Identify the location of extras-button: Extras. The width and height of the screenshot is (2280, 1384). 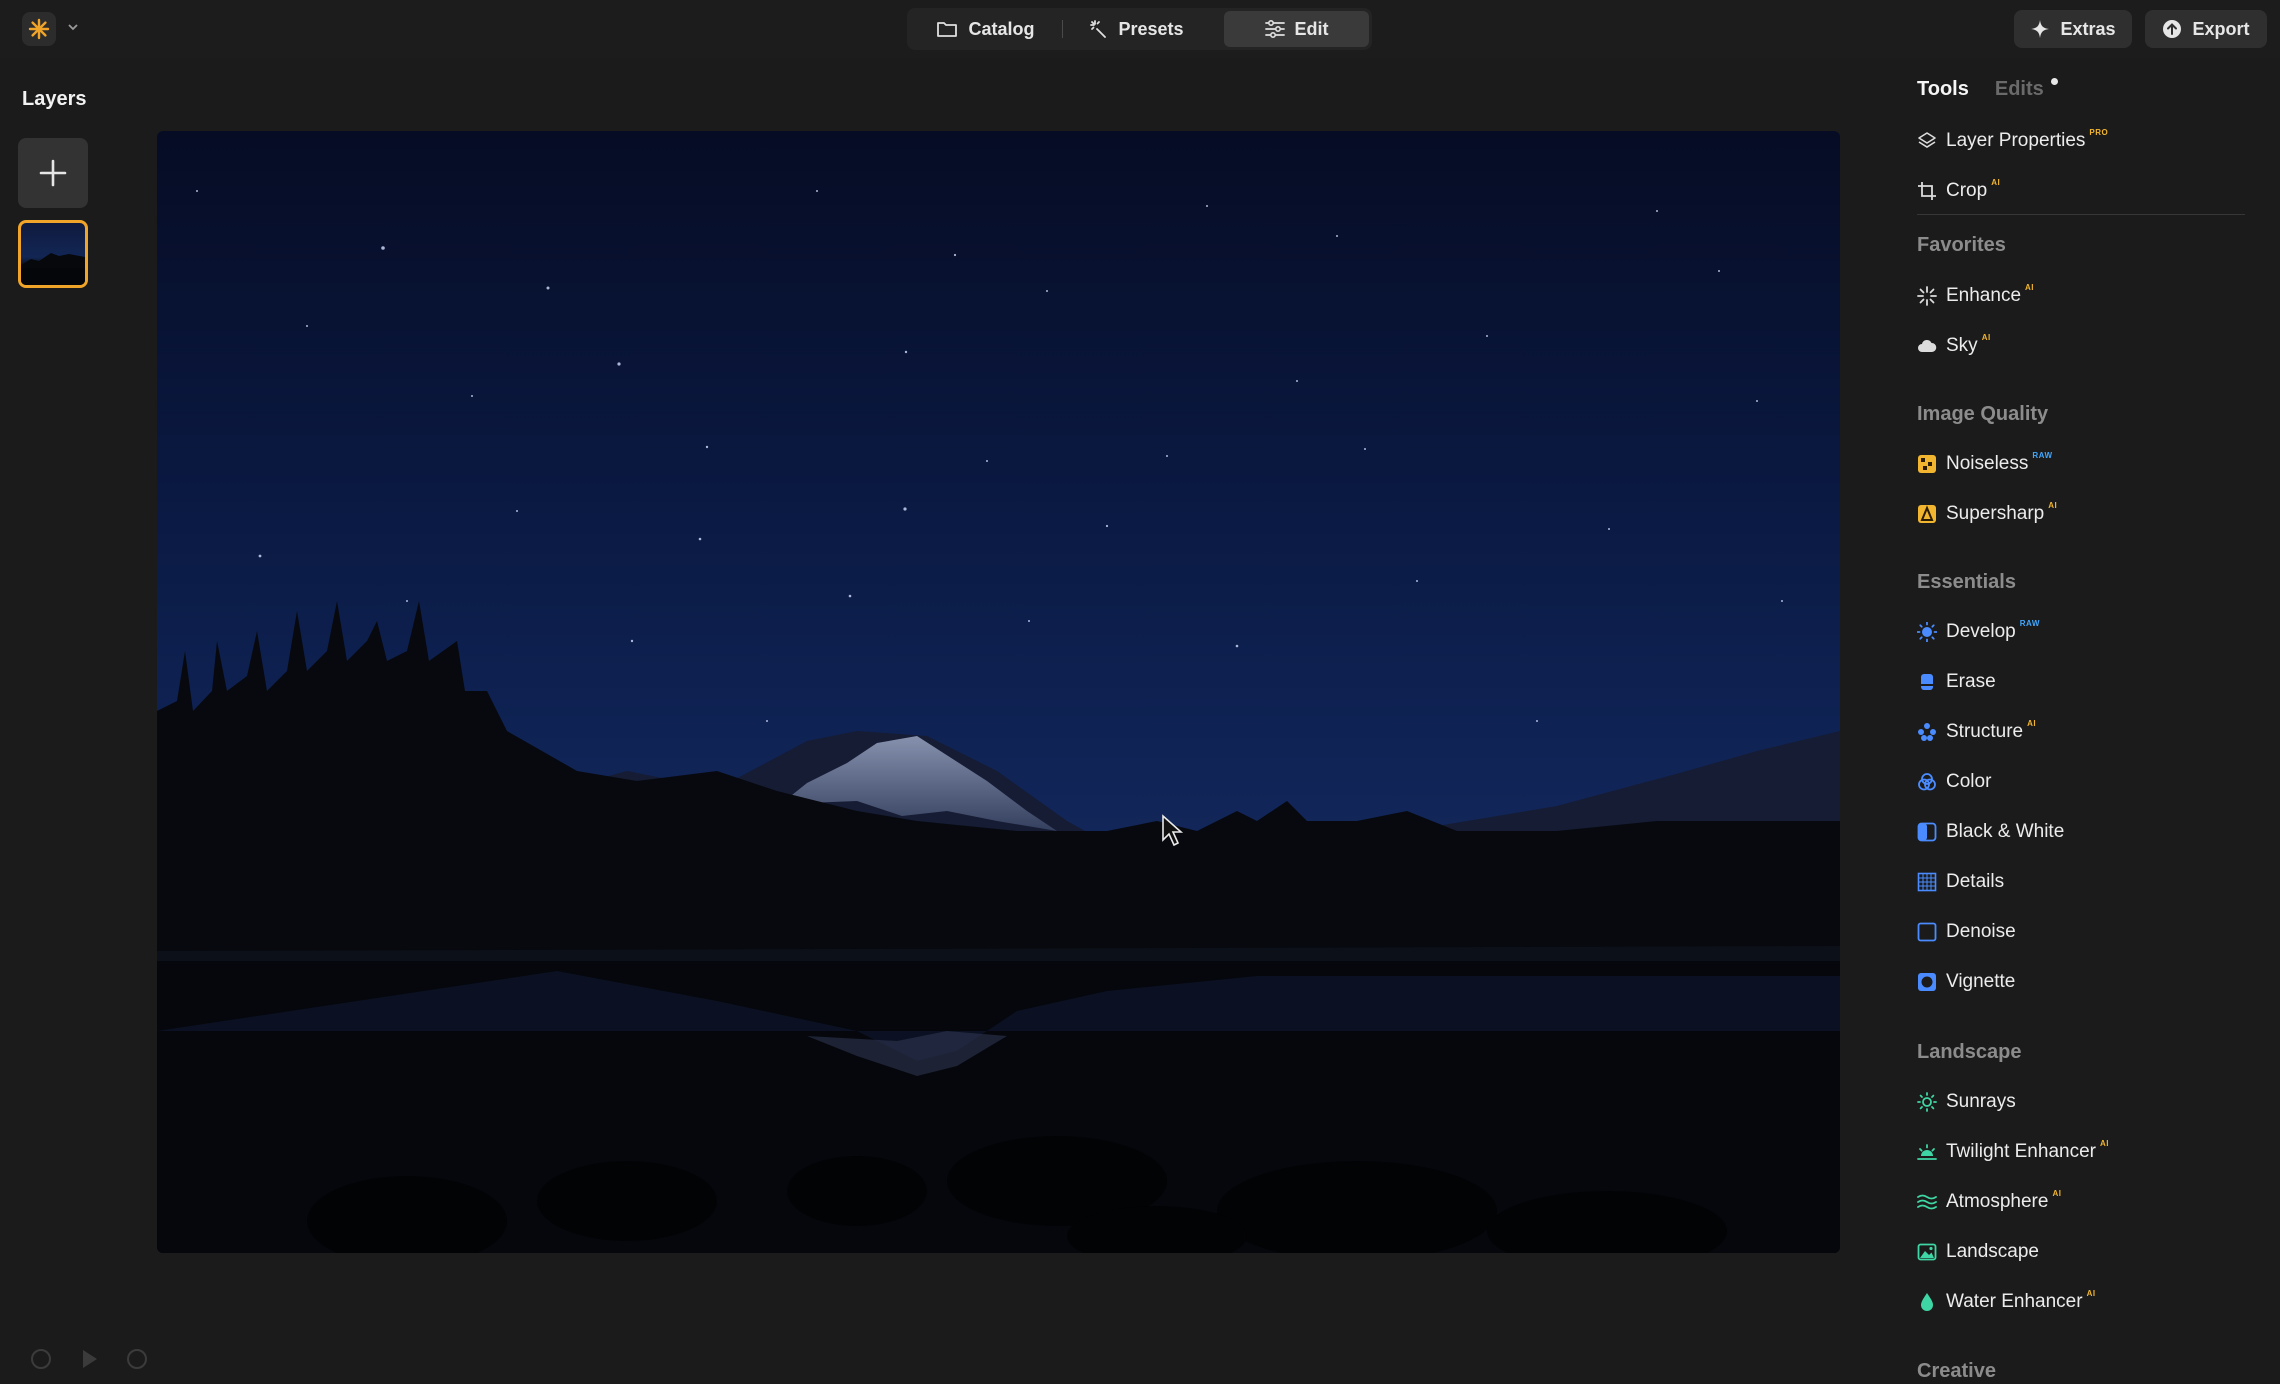
(2073, 29).